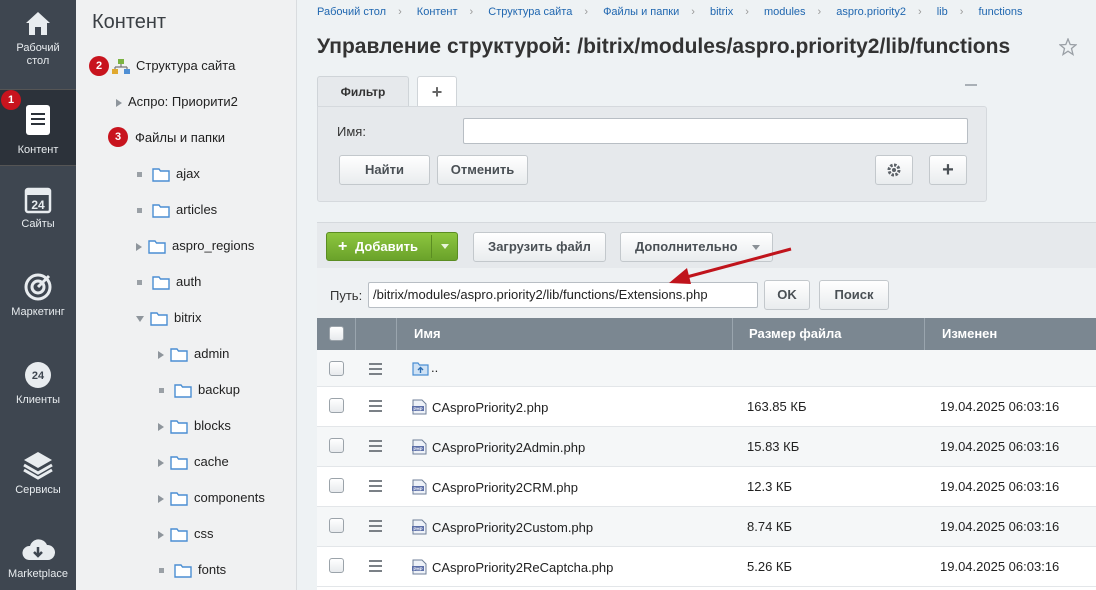 This screenshot has width=1096, height=590. Describe the element at coordinates (118, 137) in the screenshot. I see `step-badge-3: 3` at that location.